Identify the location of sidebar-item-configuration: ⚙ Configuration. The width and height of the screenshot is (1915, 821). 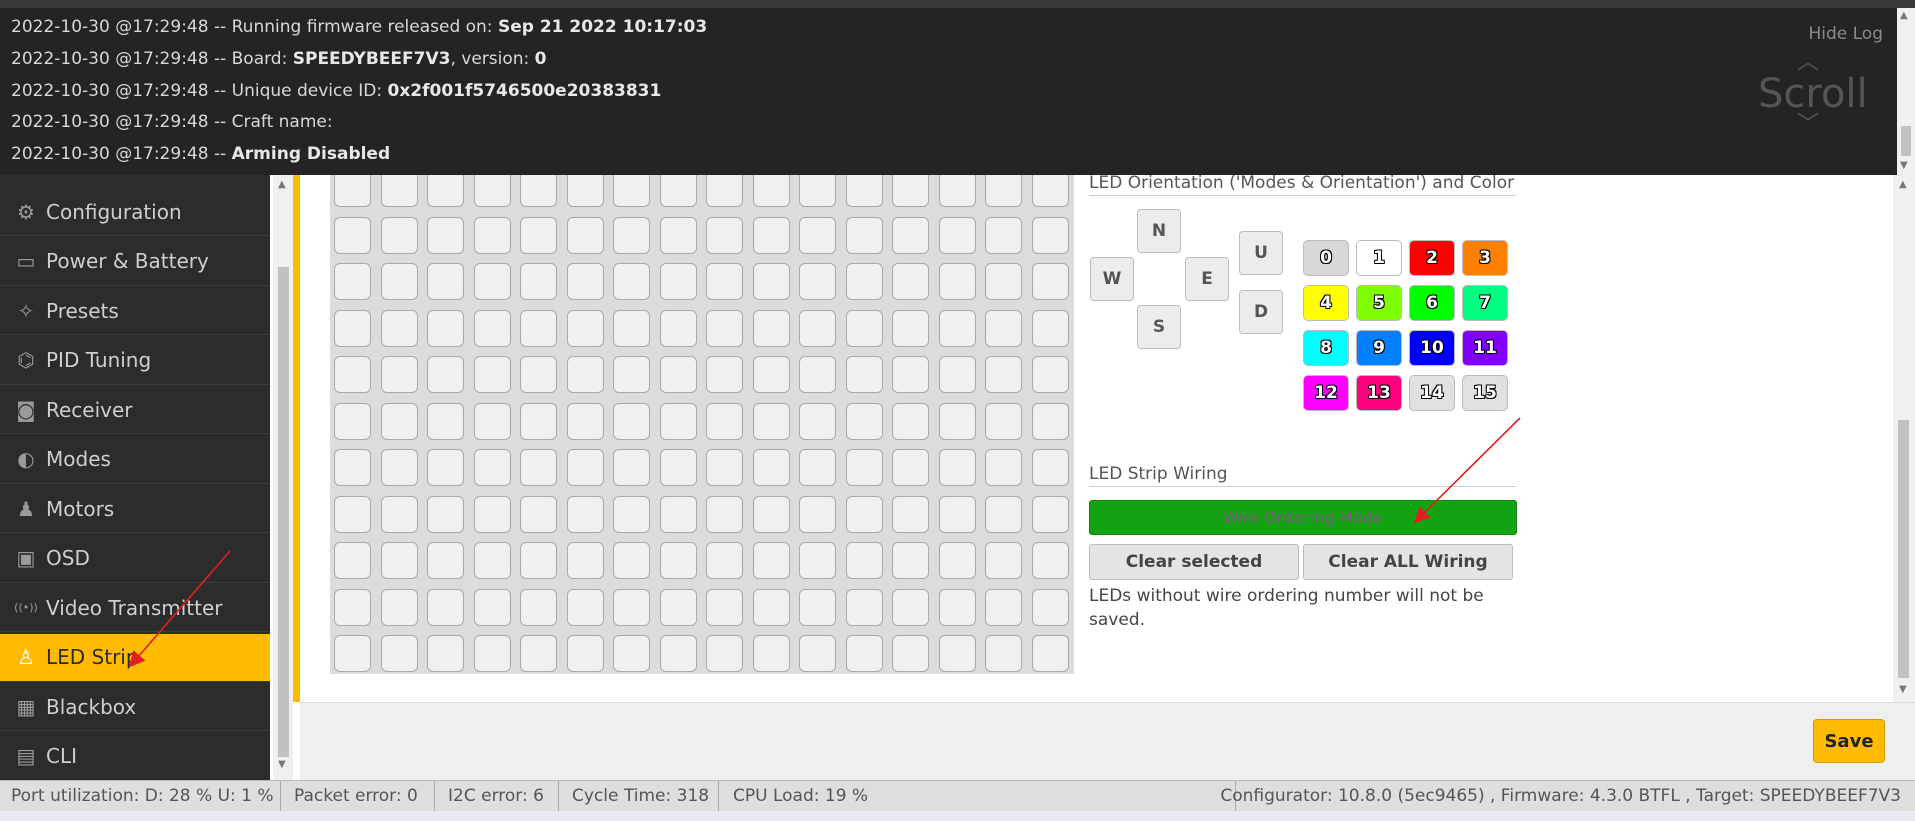
(135, 212).